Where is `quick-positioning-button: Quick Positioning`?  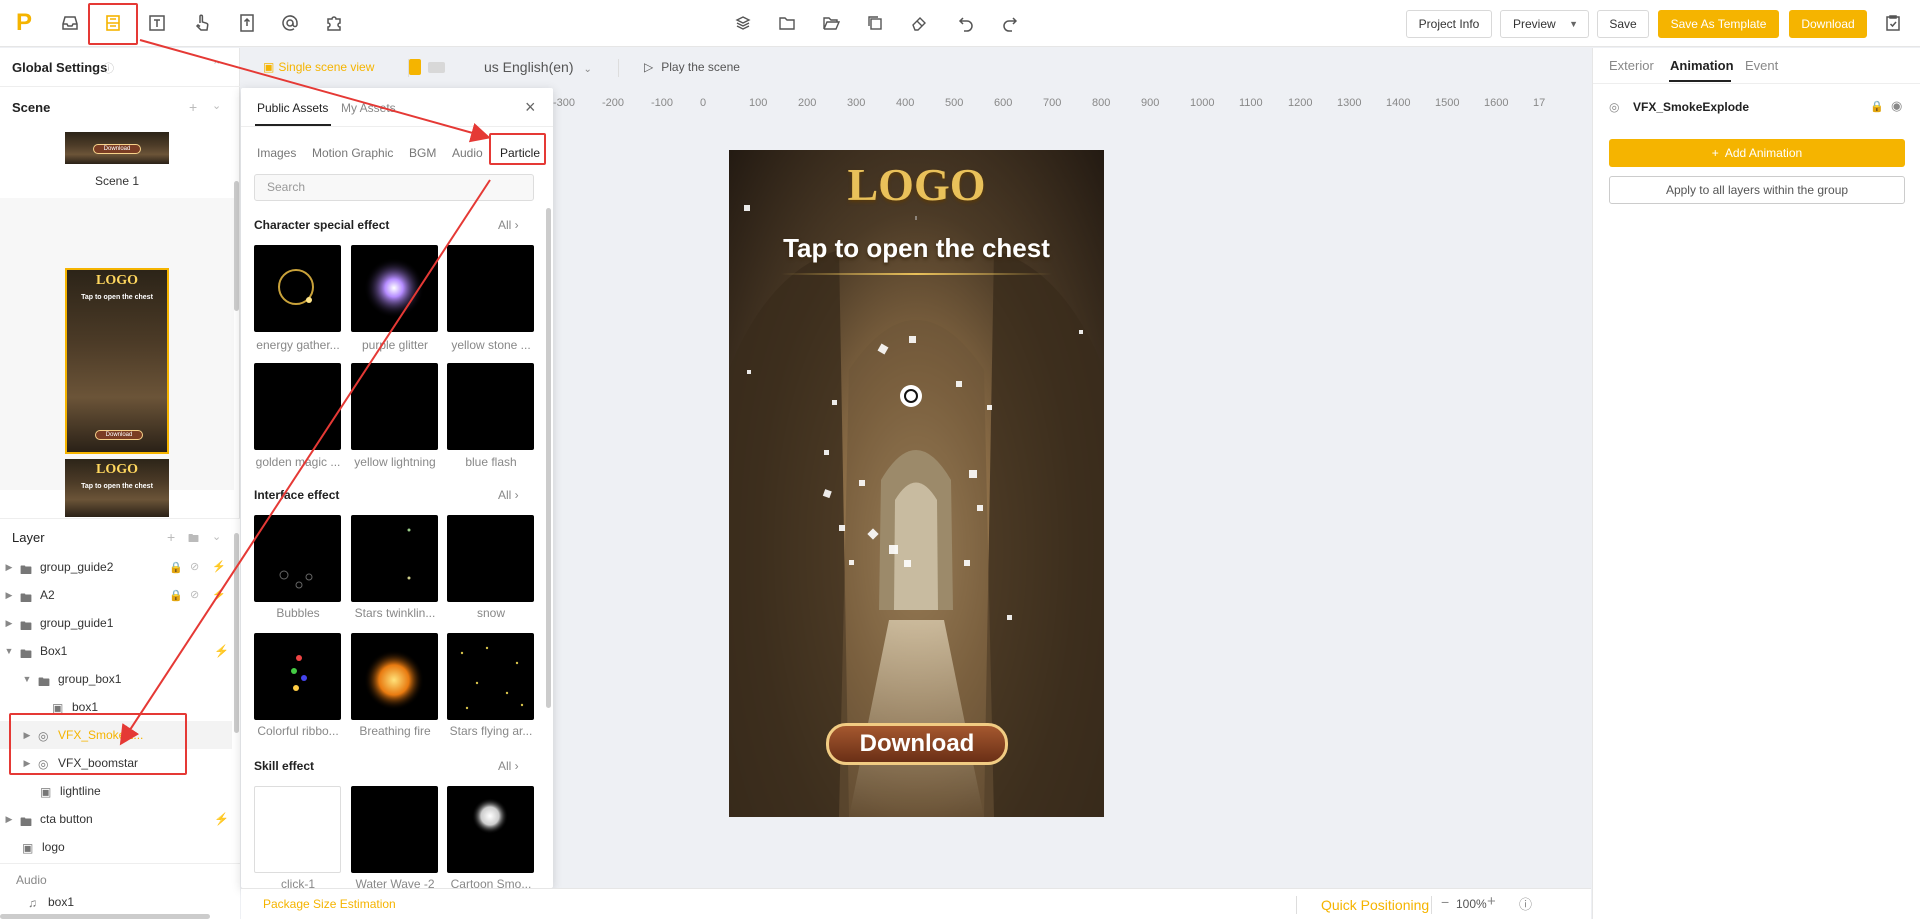
quick-positioning-button: Quick Positioning is located at coordinates (1375, 905).